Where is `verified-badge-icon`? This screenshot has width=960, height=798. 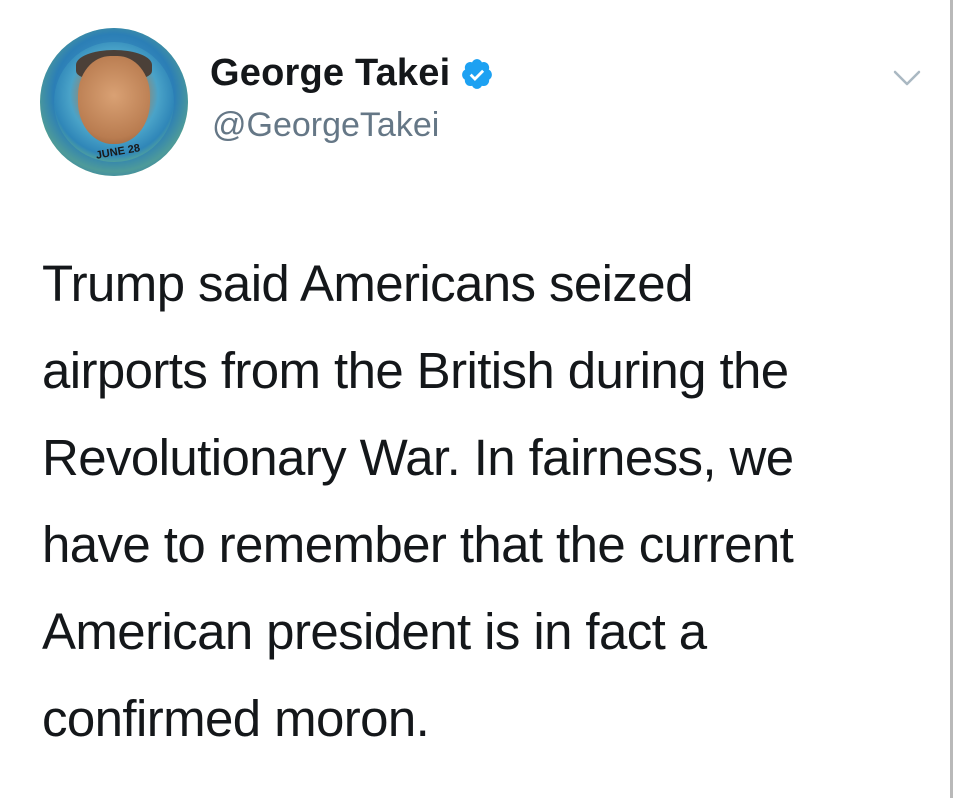 verified-badge-icon is located at coordinates (477, 73).